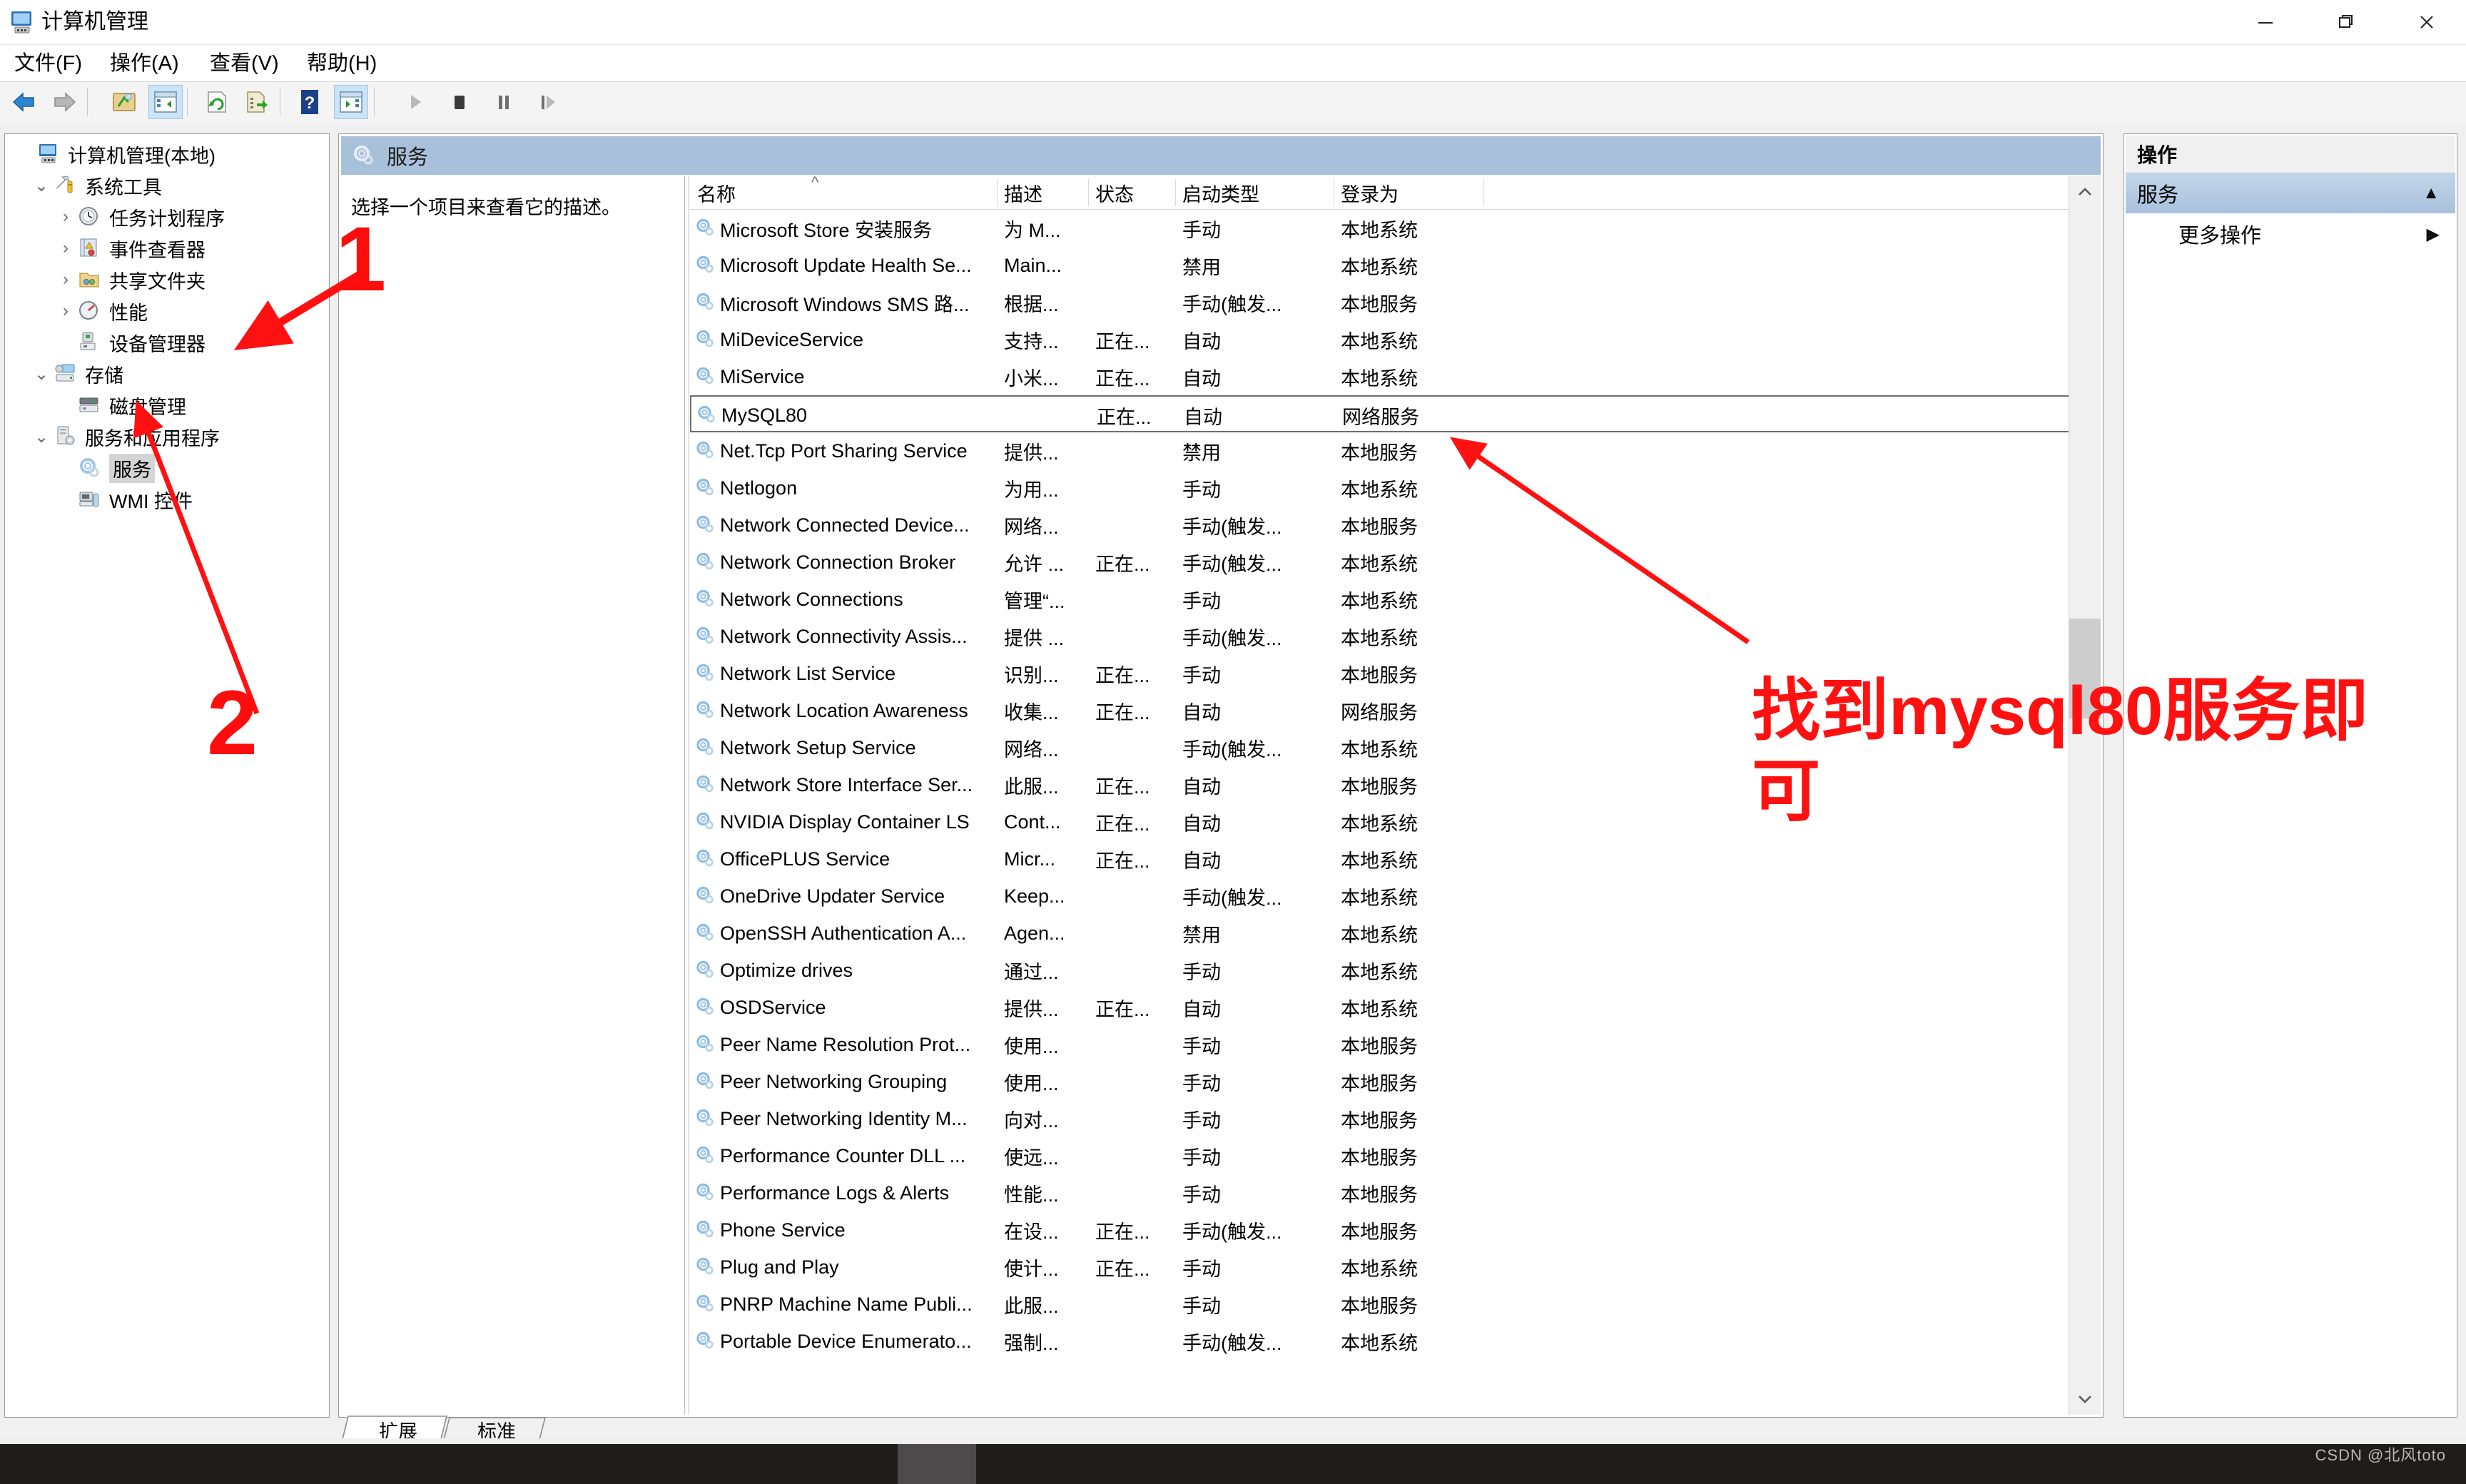  What do you see at coordinates (144, 63) in the screenshot?
I see `menu-action: 操作(A)` at bounding box center [144, 63].